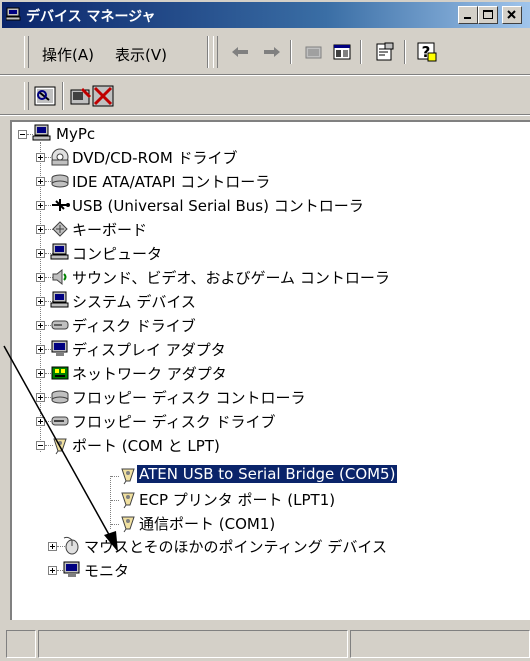  I want to click on toolbar2-grip, so click(26, 96).